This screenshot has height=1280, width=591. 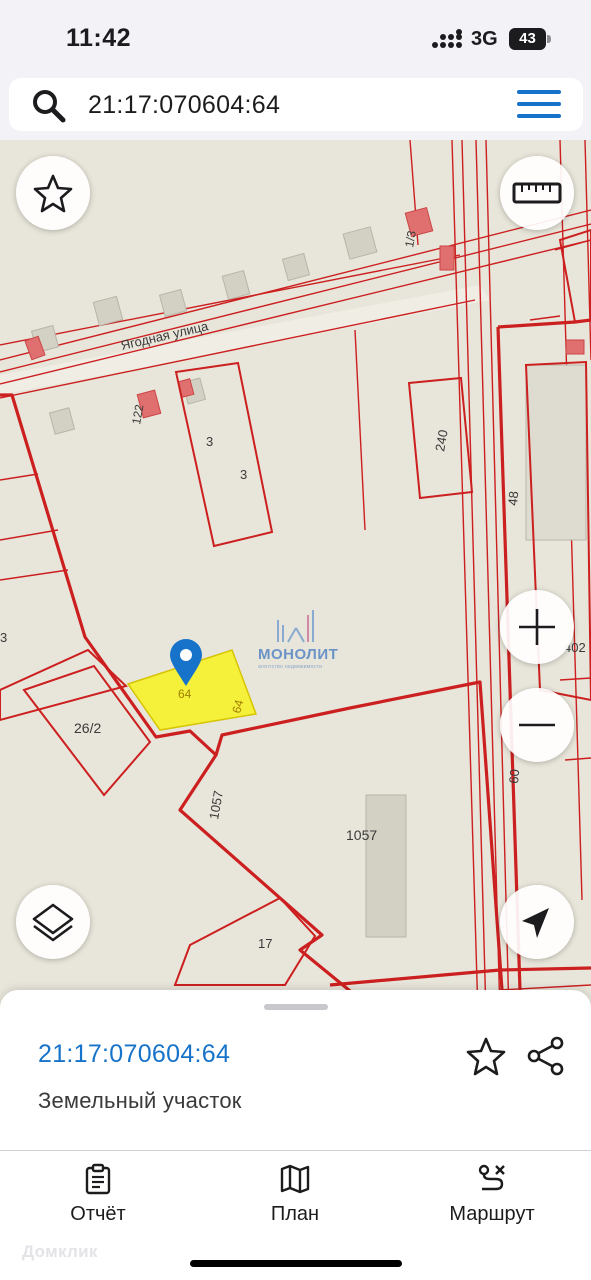 What do you see at coordinates (546, 1056) in the screenshot?
I see `share-icon` at bounding box center [546, 1056].